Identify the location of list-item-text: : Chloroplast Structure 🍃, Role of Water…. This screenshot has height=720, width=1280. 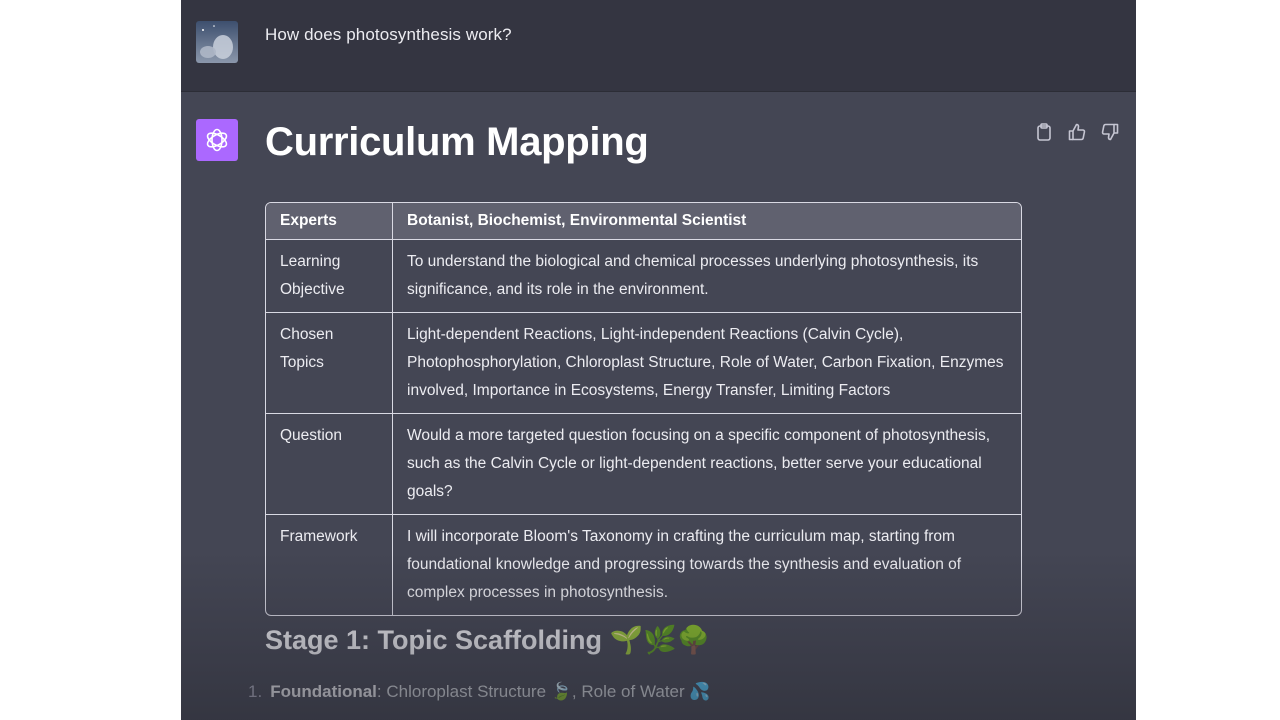
(543, 691).